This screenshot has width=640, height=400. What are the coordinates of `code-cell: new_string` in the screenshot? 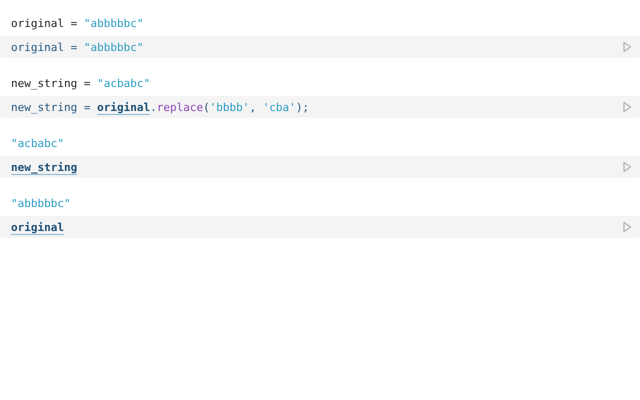 It's located at (320, 167).